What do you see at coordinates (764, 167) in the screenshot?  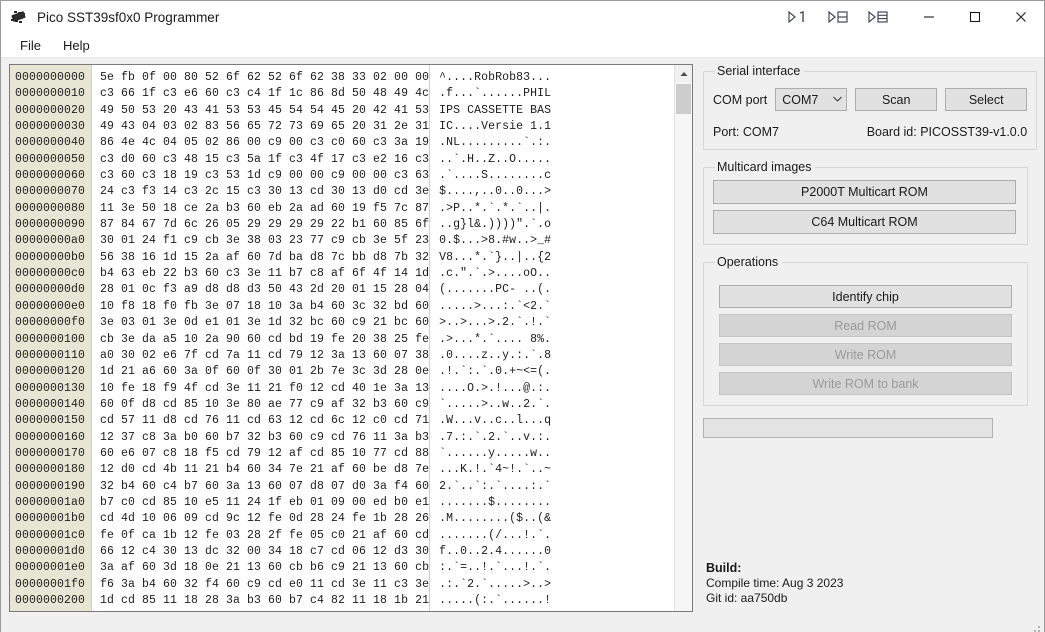 I see `multicard-images-legend: Multicard images` at bounding box center [764, 167].